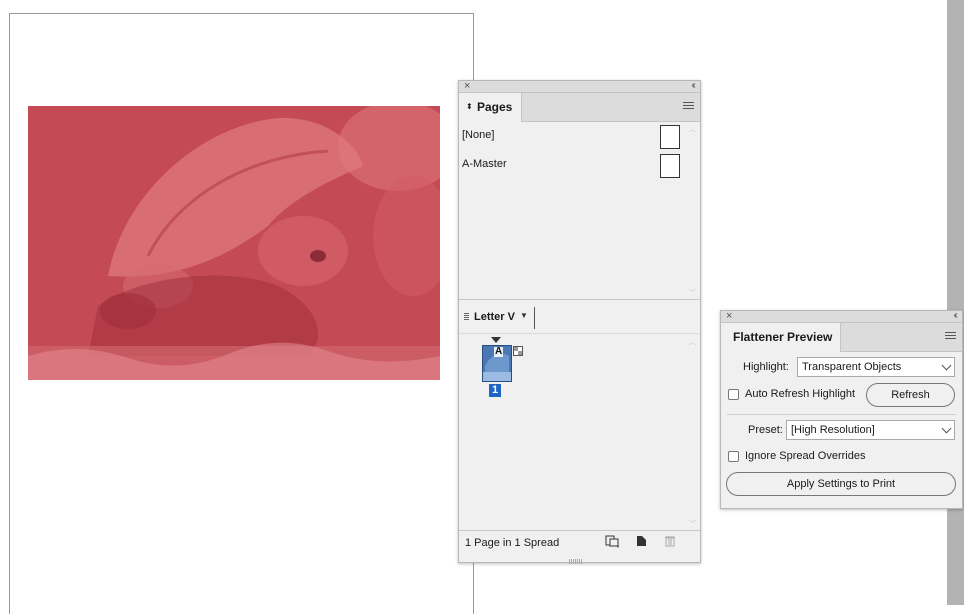  What do you see at coordinates (579, 541) in the screenshot?
I see `pages-status-bar: 1 Page in 1 Spread` at bounding box center [579, 541].